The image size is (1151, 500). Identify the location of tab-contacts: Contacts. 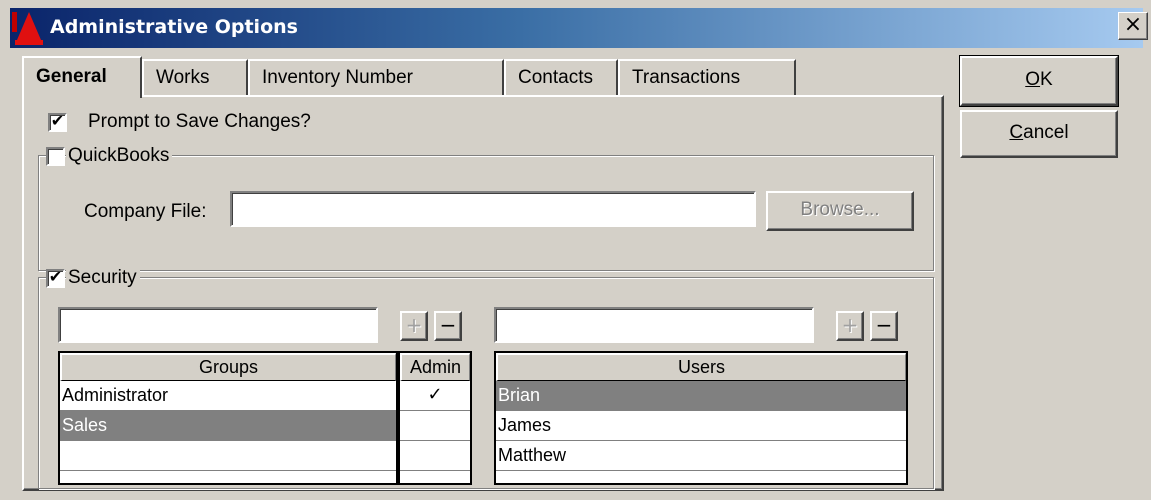
(561, 77).